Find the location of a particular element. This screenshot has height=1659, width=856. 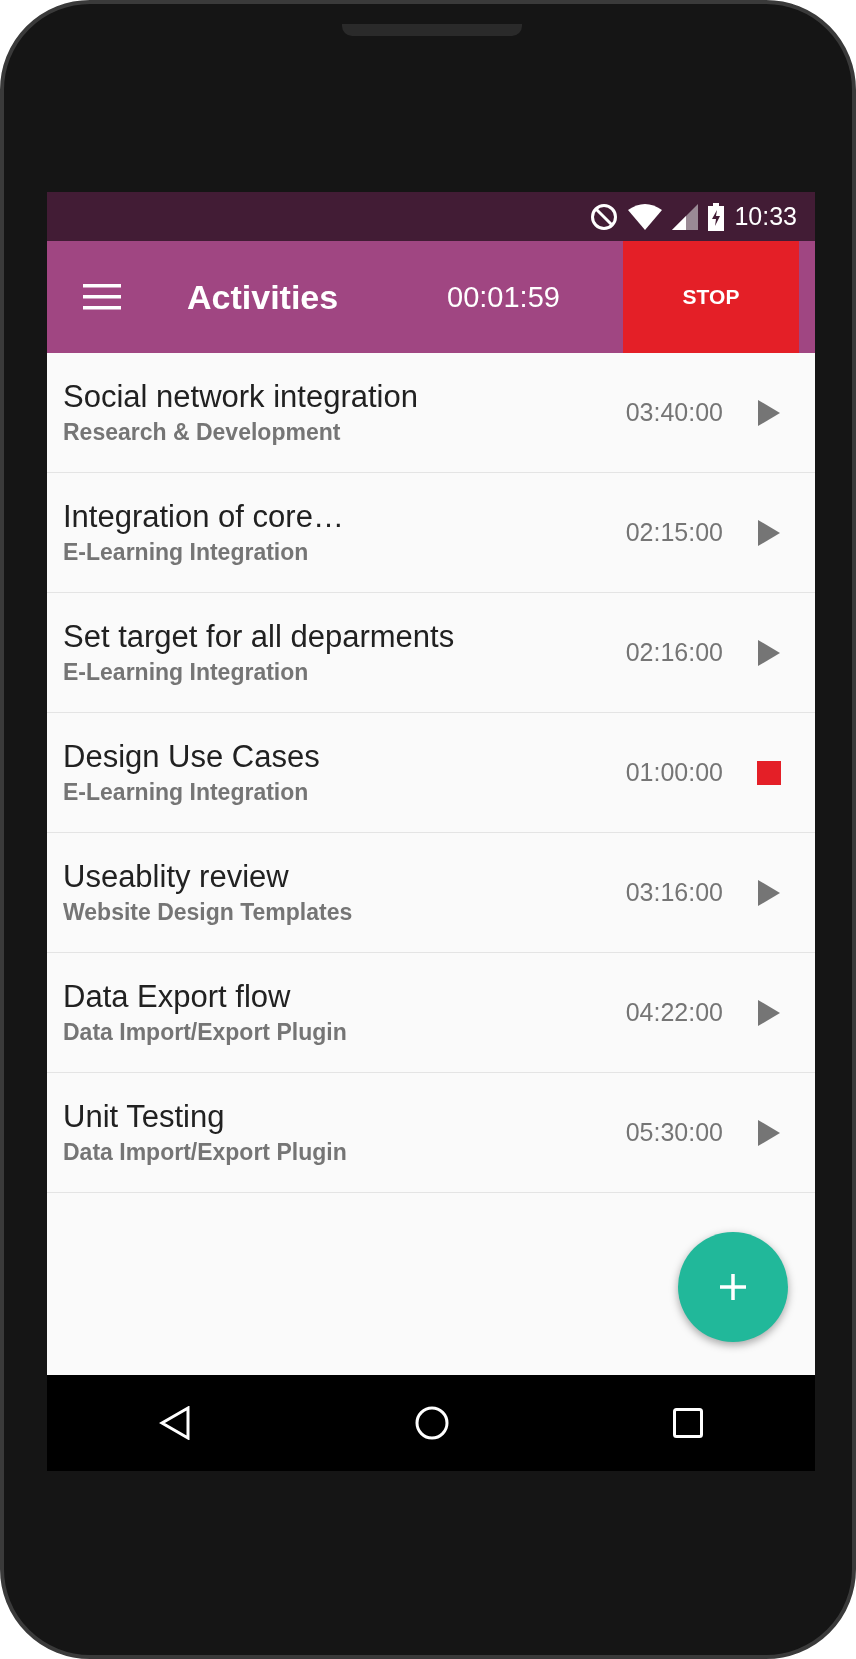

stop-icon is located at coordinates (769, 772).